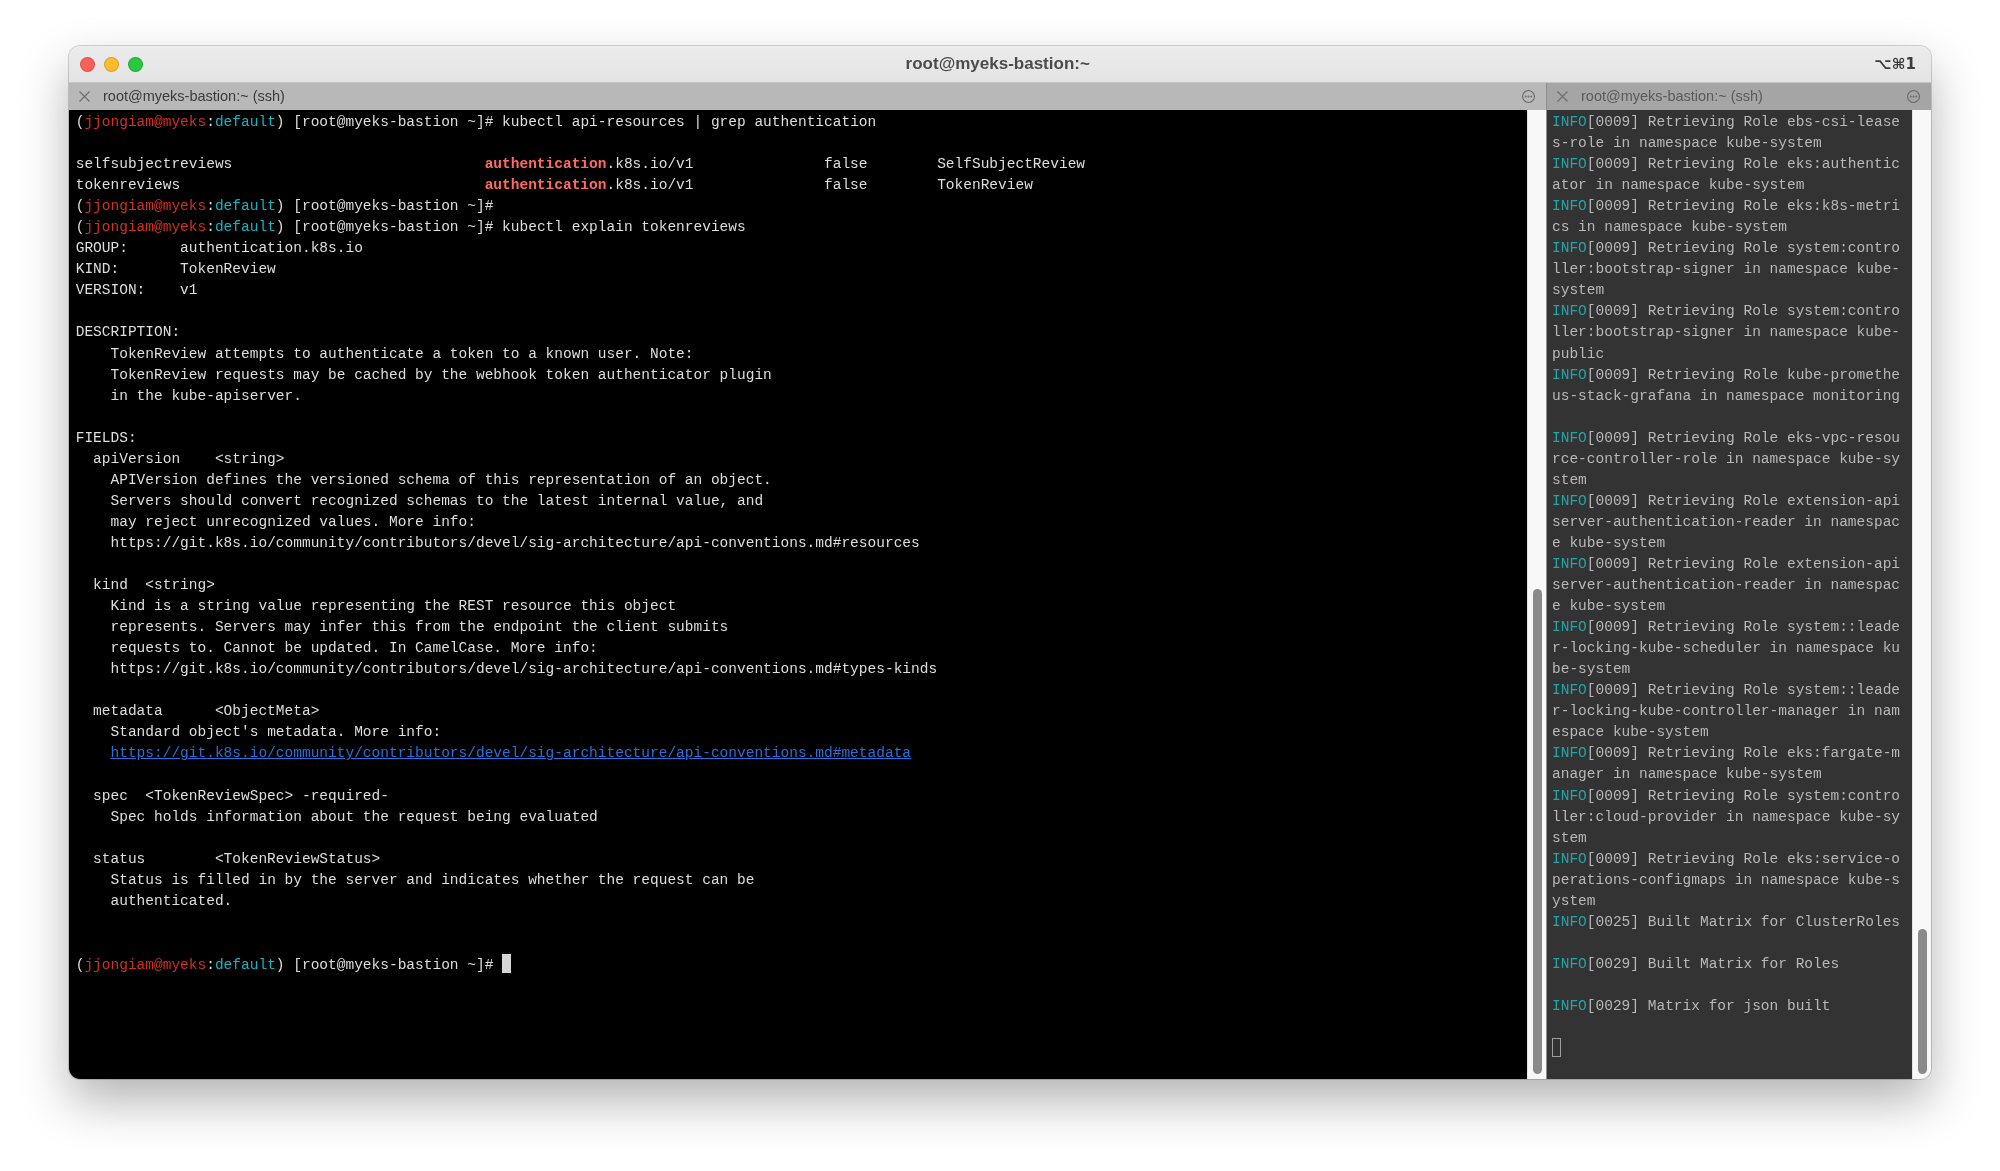 This screenshot has height=1171, width=2000. What do you see at coordinates (419, 627) in the screenshot?
I see `output-line: represents. Servers may infer this from the endpoint the client submits` at bounding box center [419, 627].